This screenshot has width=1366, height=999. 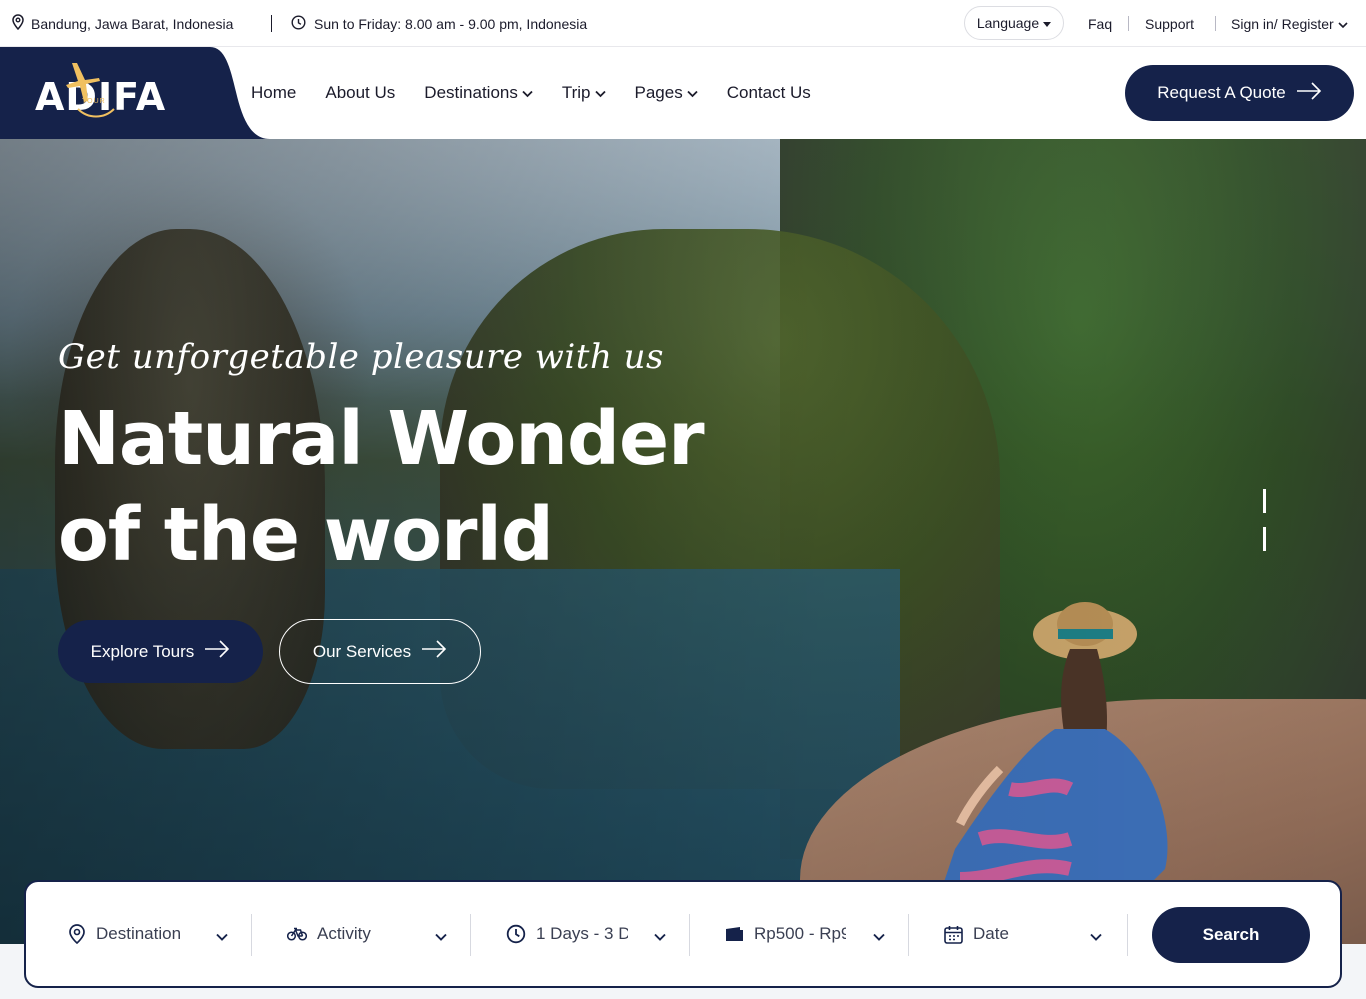 I want to click on destination-select: Destination, so click(x=155, y=934).